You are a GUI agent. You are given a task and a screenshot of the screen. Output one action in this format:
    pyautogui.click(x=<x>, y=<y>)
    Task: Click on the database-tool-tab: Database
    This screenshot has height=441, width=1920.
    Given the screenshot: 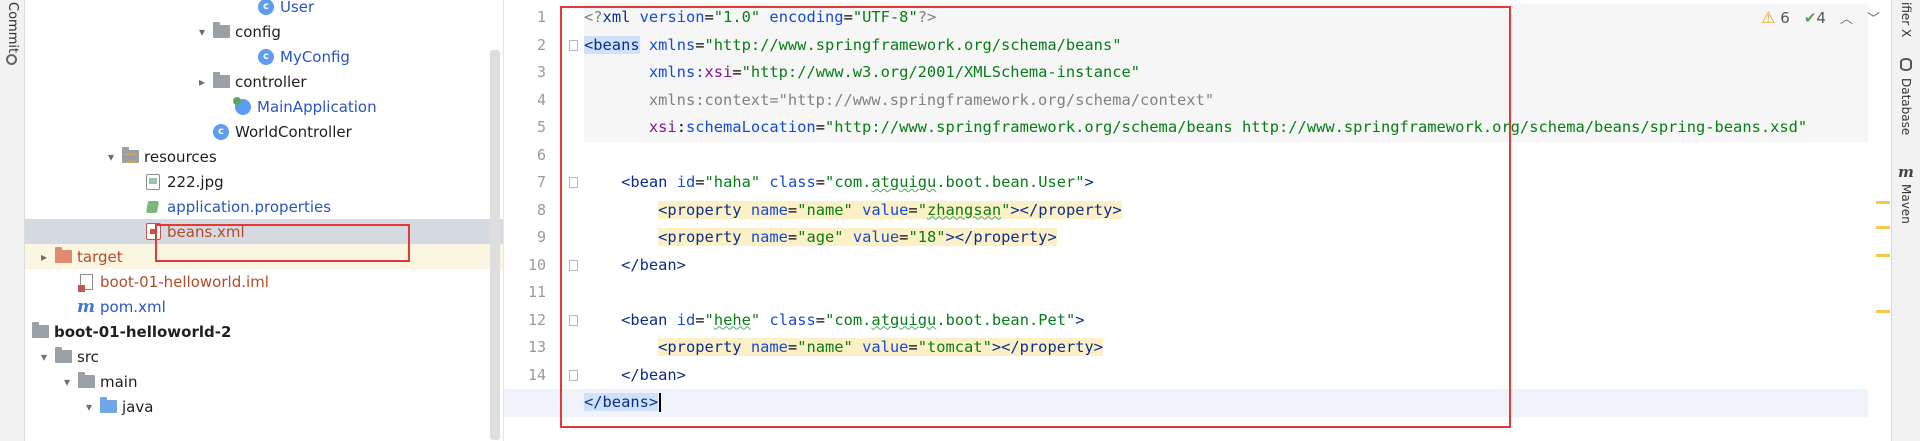 What is the action you would take?
    pyautogui.click(x=1906, y=106)
    